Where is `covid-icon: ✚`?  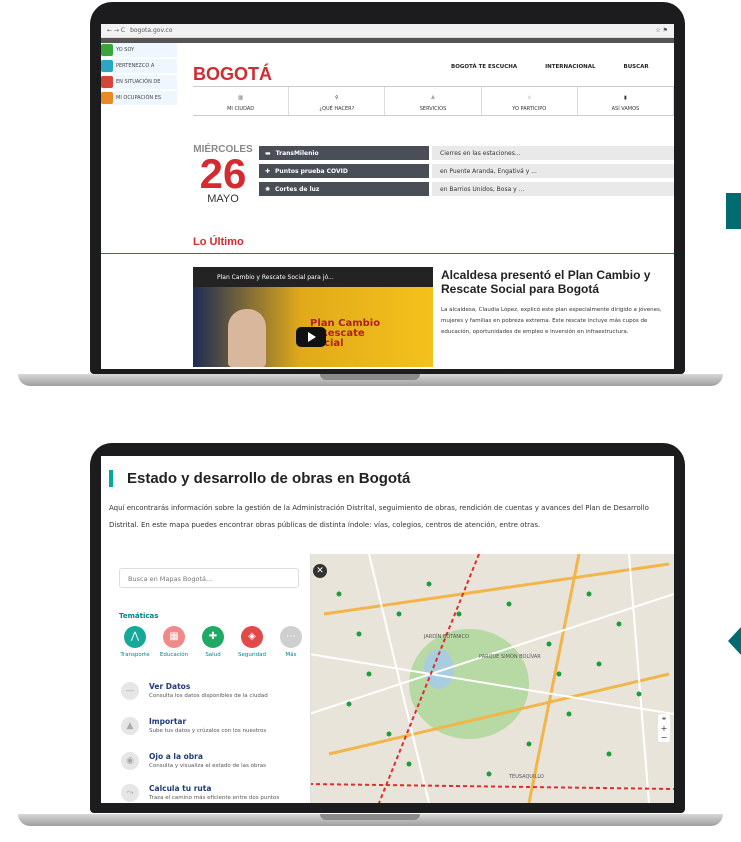
covid-icon: ✚ is located at coordinates (268, 171).